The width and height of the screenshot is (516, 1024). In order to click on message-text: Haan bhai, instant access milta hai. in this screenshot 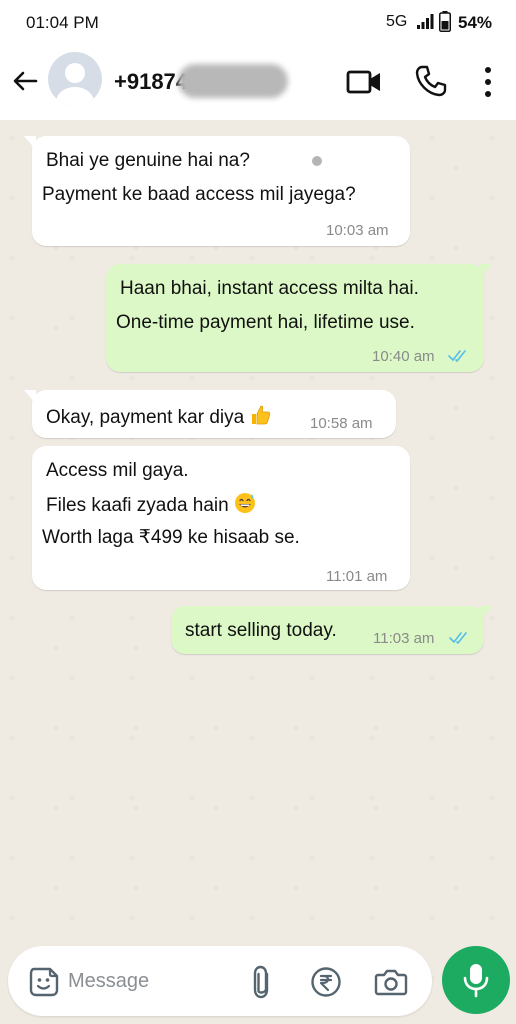, I will do `click(269, 288)`.